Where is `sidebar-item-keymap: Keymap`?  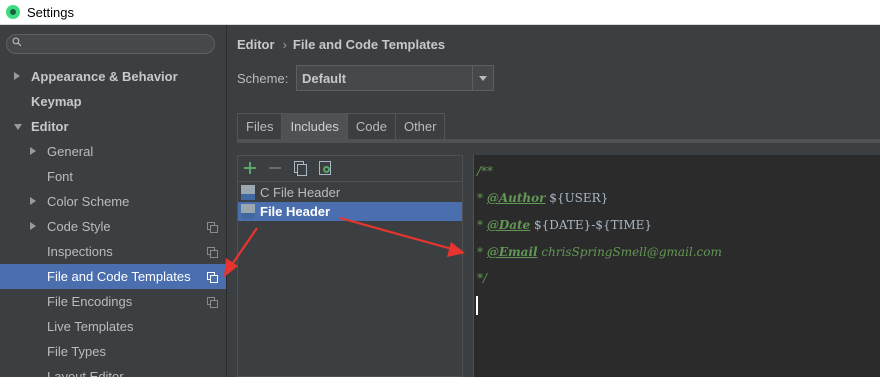 sidebar-item-keymap: Keymap is located at coordinates (113, 101).